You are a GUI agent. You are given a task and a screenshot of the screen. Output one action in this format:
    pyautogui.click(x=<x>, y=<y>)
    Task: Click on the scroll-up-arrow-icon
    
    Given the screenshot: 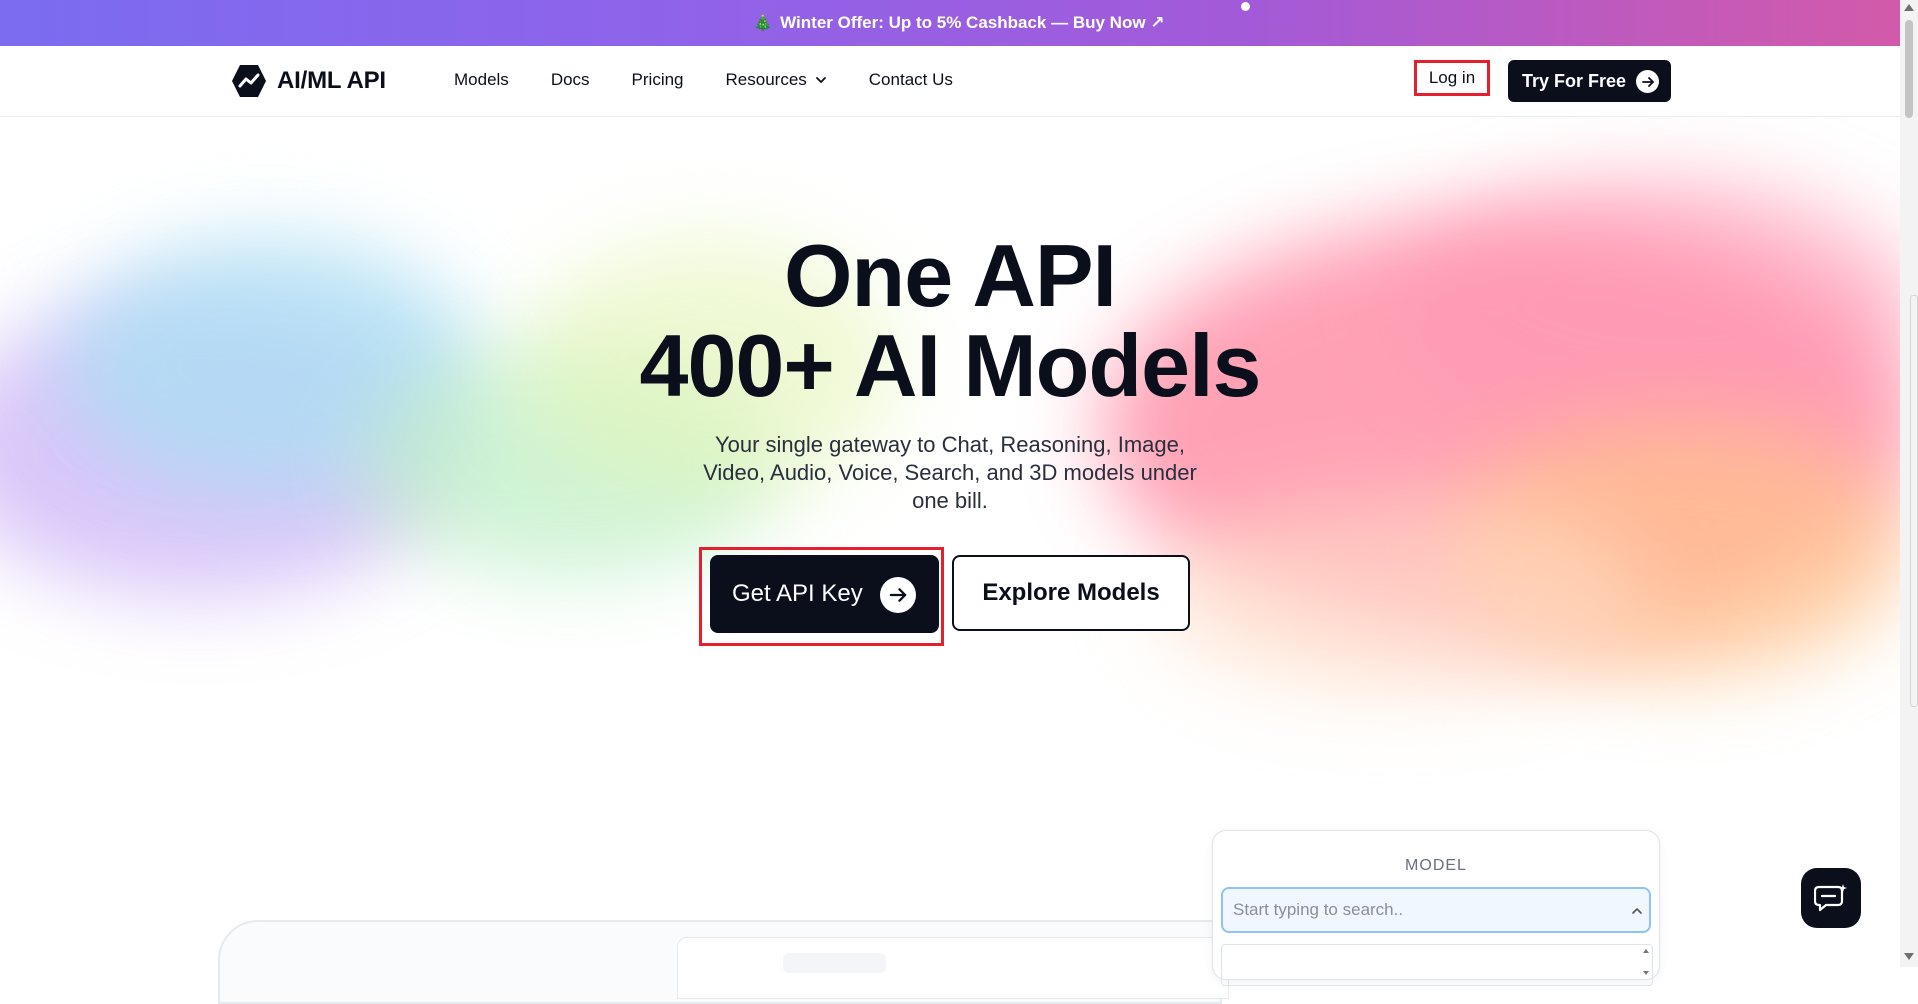 What is the action you would take?
    pyautogui.click(x=1909, y=7)
    